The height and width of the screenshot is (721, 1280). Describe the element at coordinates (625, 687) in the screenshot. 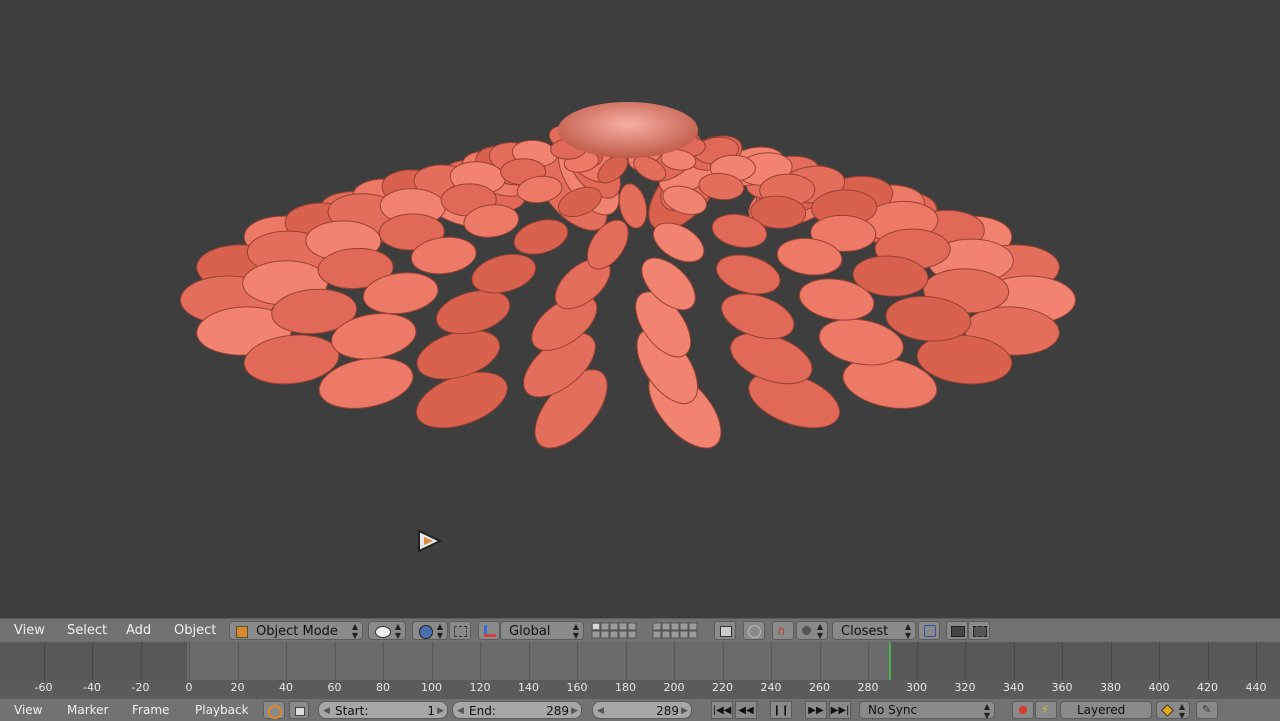

I see `ruler-tick: 180` at that location.